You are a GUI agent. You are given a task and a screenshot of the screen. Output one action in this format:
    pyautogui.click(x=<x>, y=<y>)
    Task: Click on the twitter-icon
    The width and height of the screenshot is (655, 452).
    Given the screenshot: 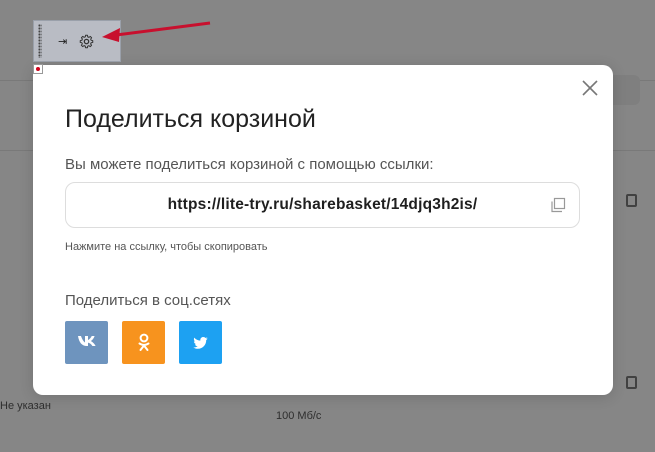 What is the action you would take?
    pyautogui.click(x=200, y=342)
    